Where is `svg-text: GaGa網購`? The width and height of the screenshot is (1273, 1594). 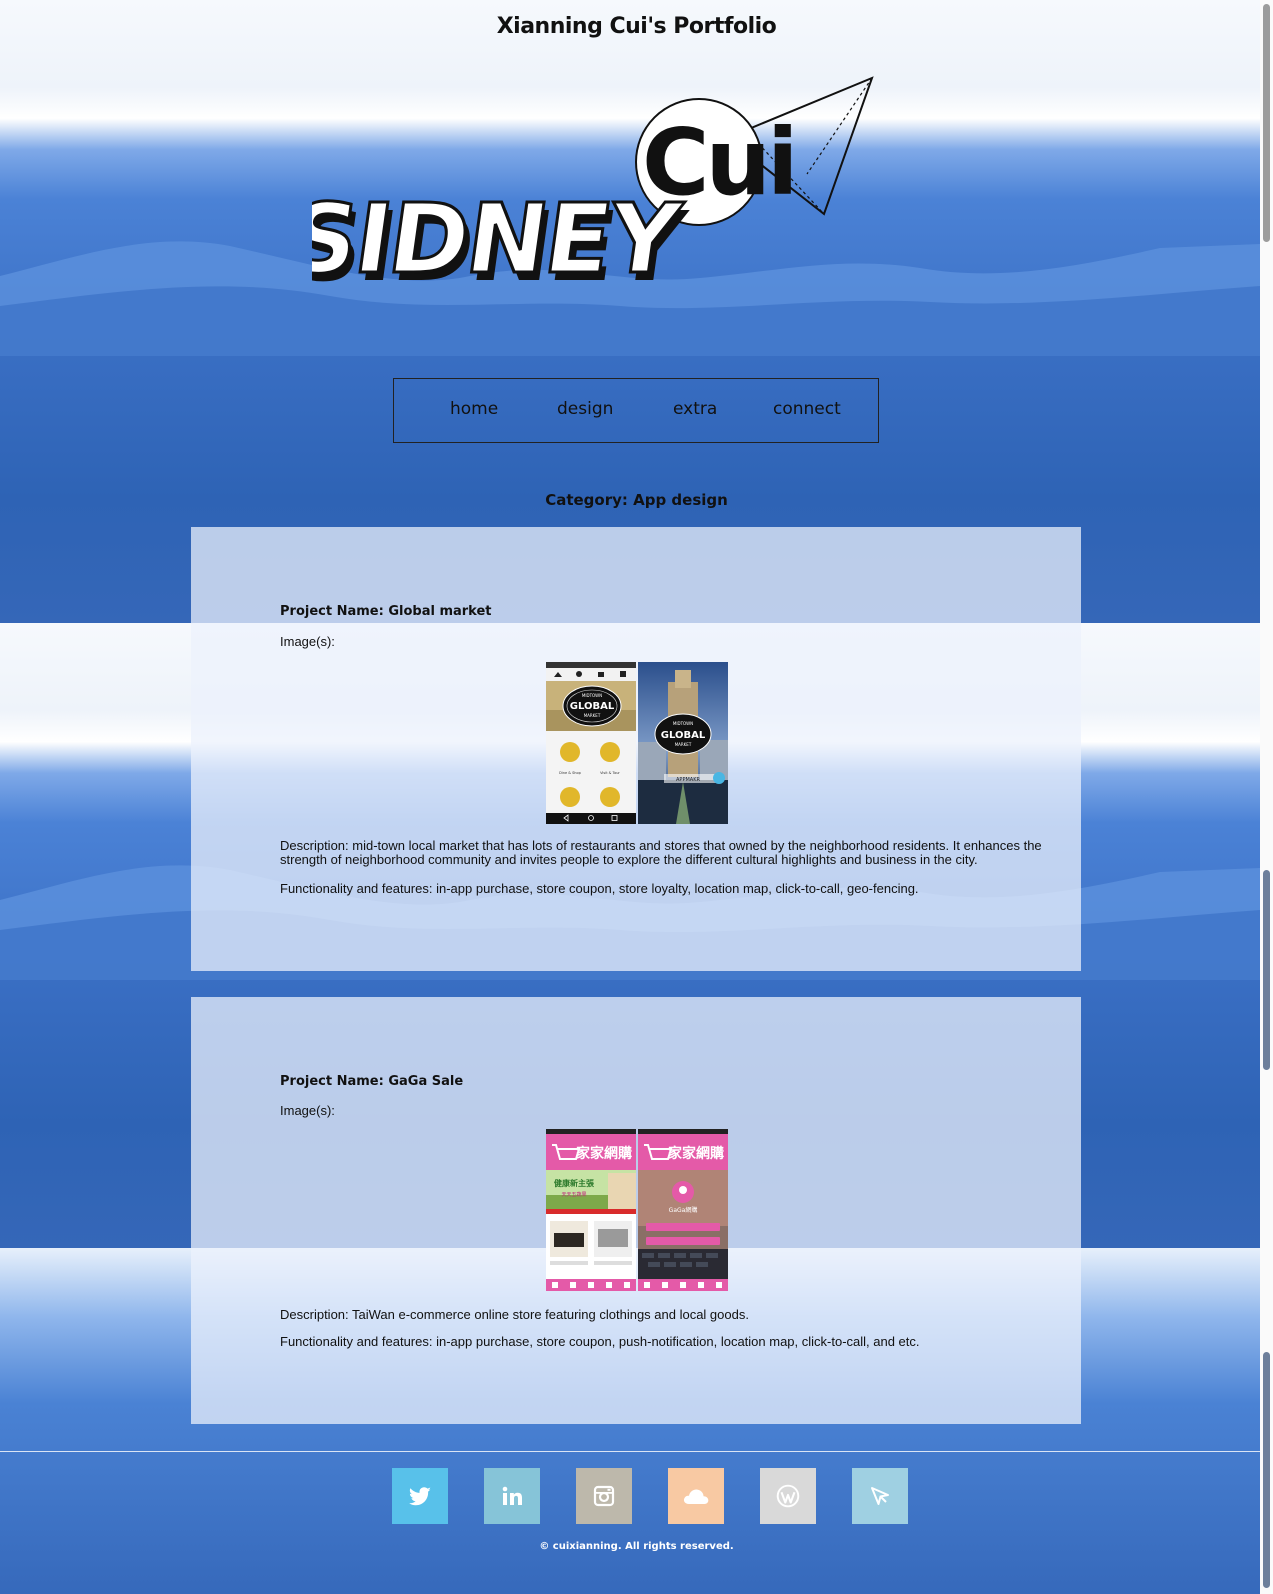
svg-text: GaGa網購 is located at coordinates (683, 1210).